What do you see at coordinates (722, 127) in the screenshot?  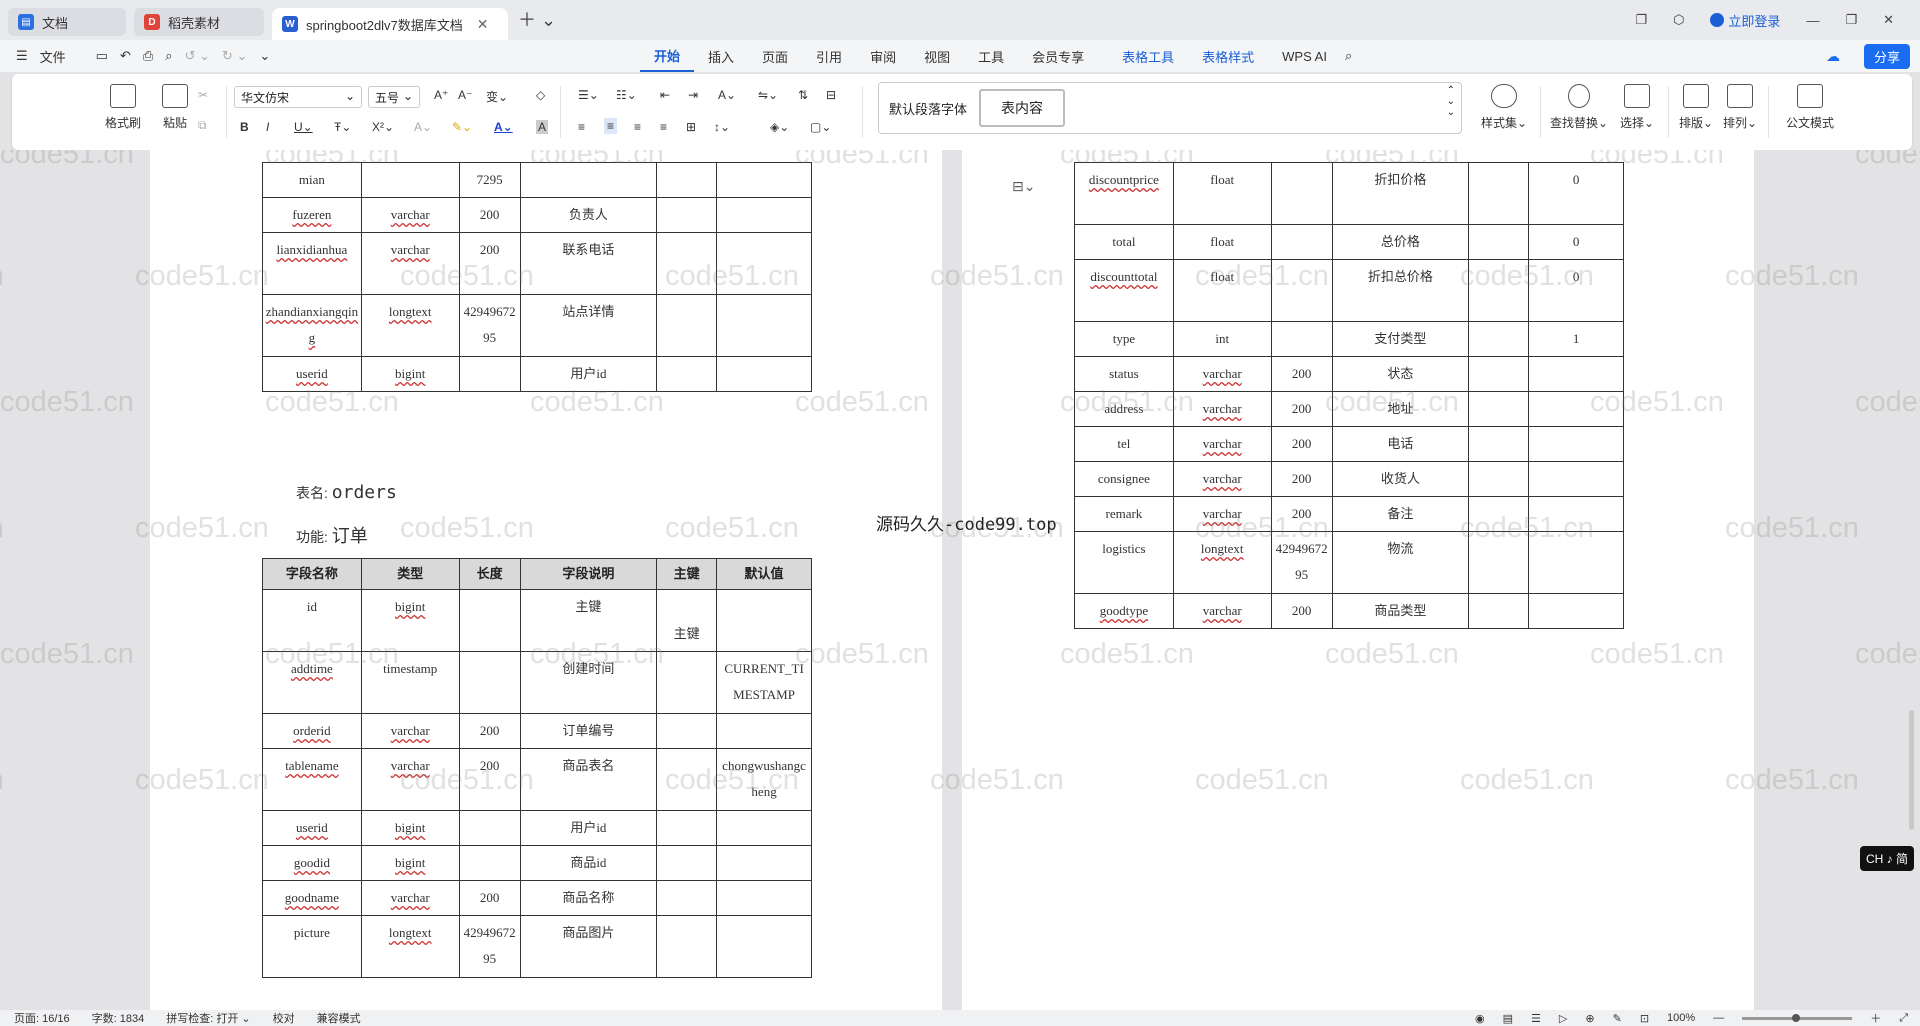 I see `line-spacing-icon: ↕⌄` at bounding box center [722, 127].